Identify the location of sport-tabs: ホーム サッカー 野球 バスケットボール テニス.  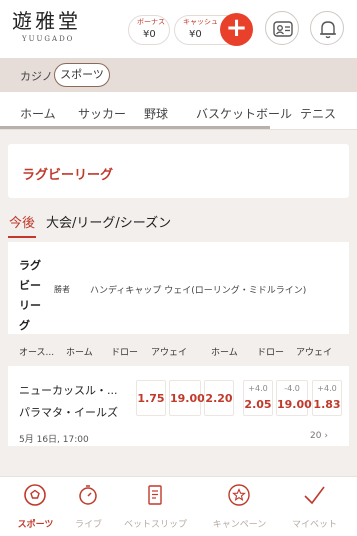
(178, 111).